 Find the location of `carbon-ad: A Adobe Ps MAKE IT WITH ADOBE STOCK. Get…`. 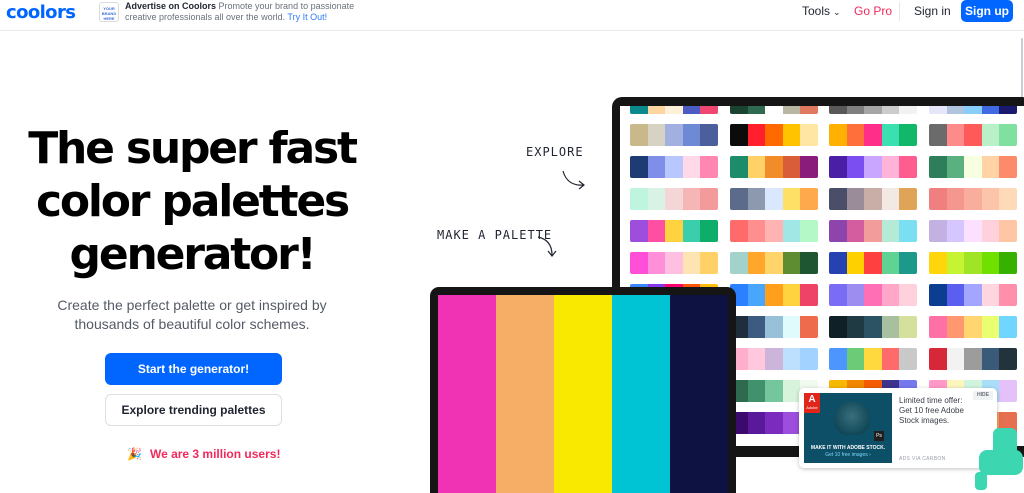

carbon-ad: A Adobe Ps MAKE IT WITH ADOBE STOCK. Get… is located at coordinates (898, 428).